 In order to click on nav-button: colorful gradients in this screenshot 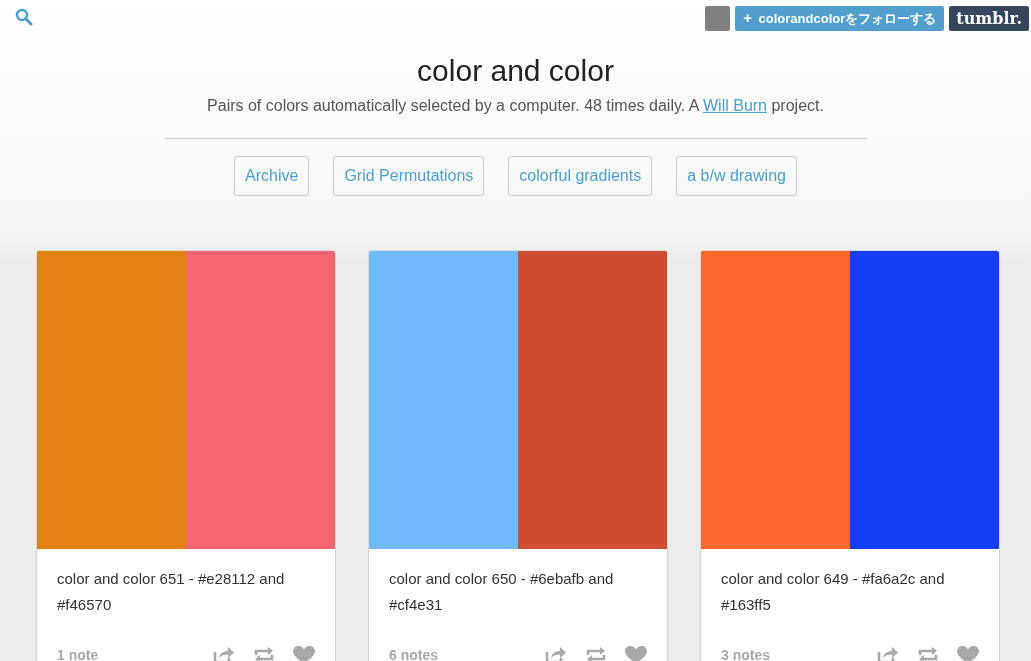, I will do `click(580, 176)`.